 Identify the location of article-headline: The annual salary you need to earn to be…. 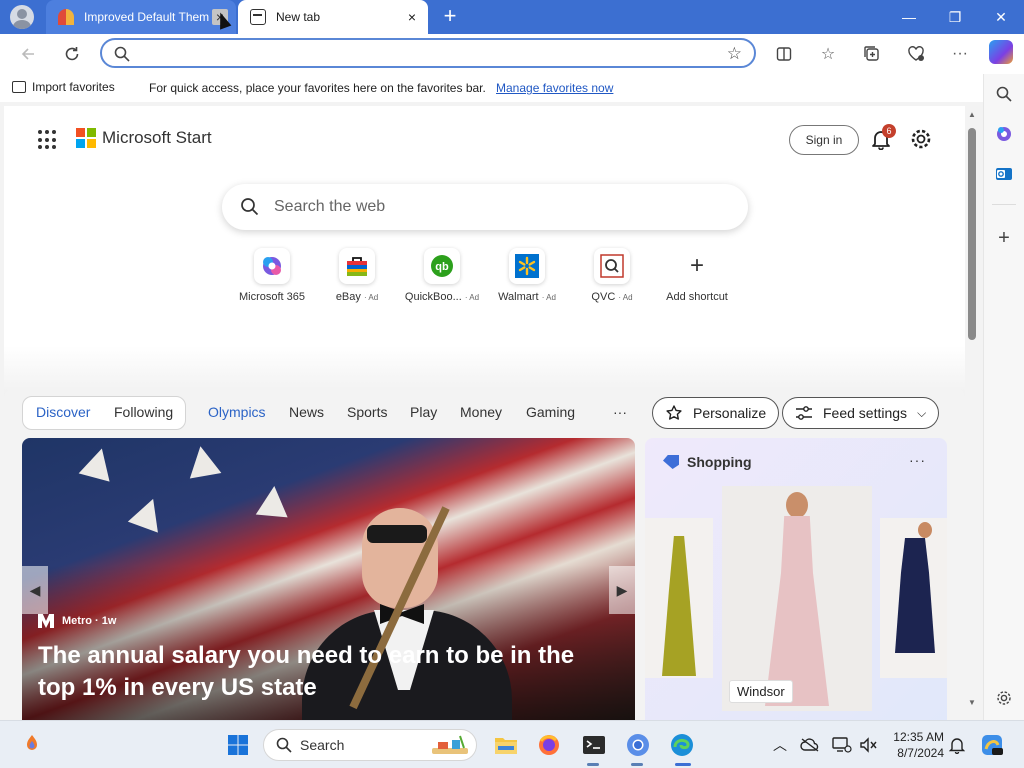
(328, 672).